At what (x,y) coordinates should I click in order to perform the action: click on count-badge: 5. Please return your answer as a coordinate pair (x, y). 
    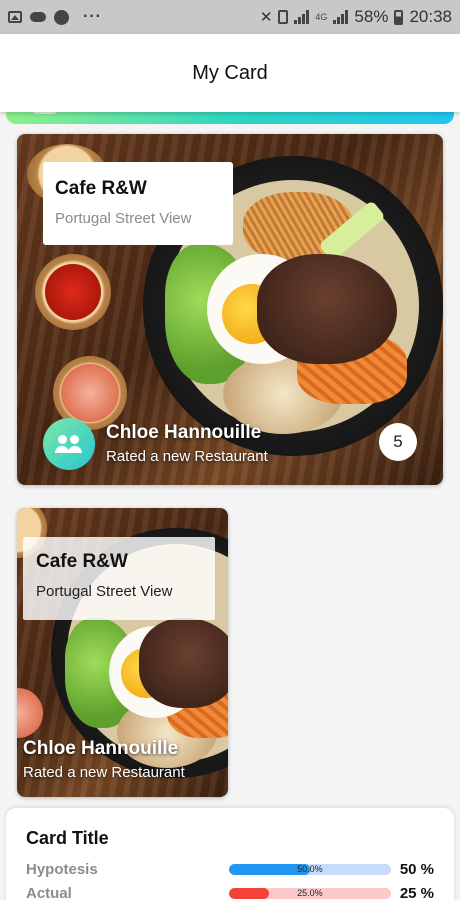
    Looking at the image, I should click on (398, 442).